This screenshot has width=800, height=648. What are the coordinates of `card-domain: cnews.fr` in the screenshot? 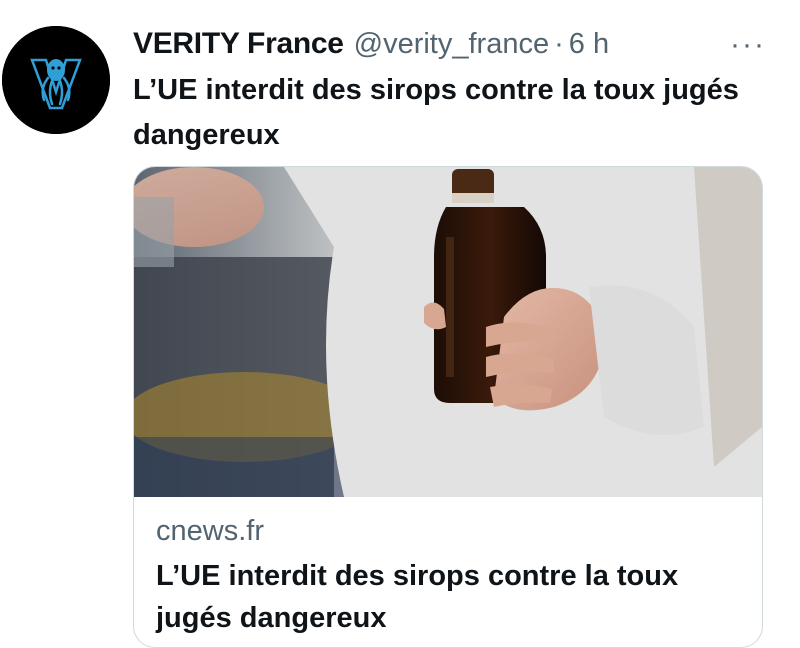 It's located at (210, 531).